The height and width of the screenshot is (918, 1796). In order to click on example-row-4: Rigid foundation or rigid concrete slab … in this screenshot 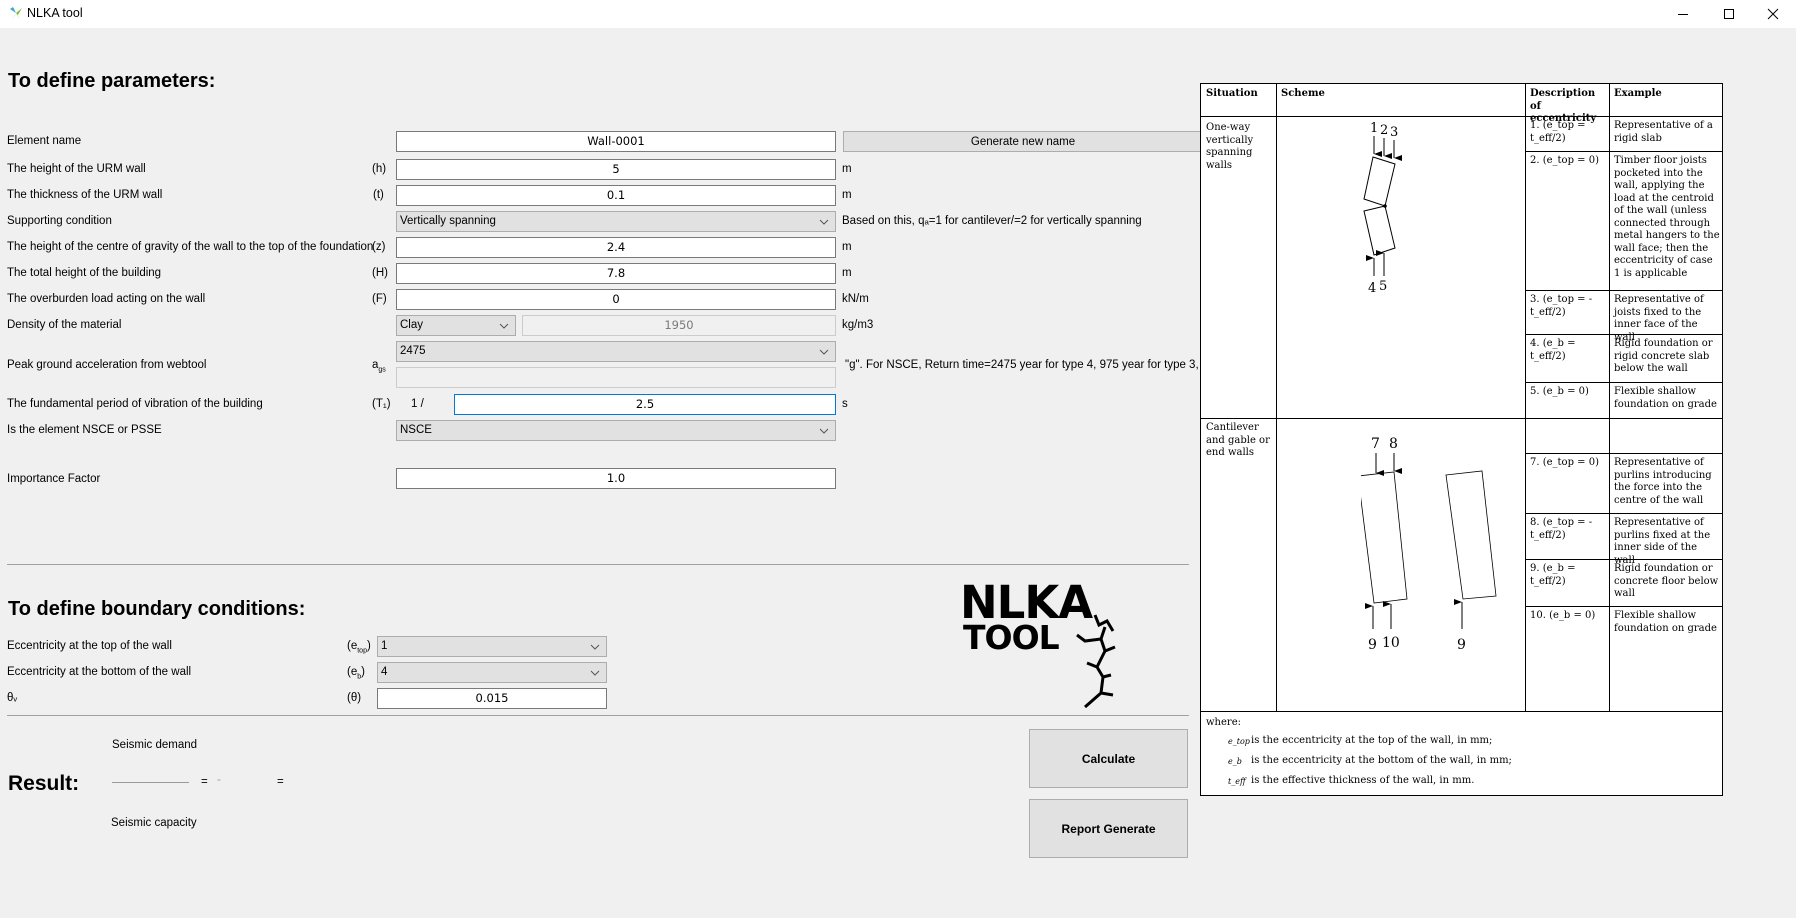, I will do `click(1663, 356)`.